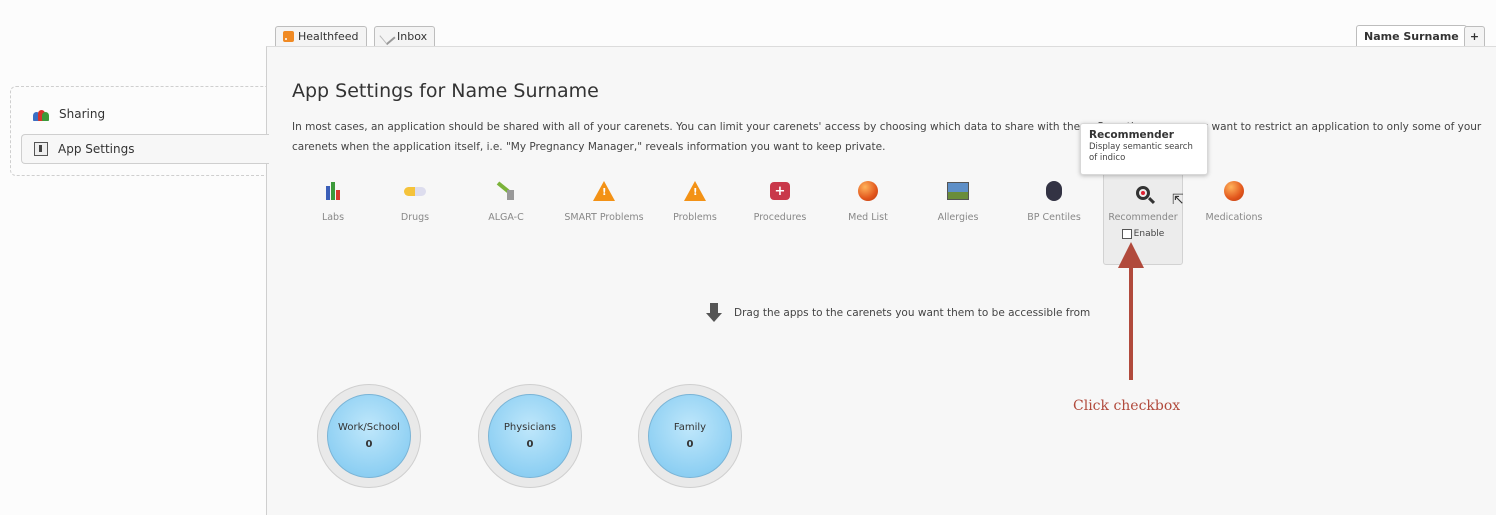 This screenshot has width=1496, height=515. I want to click on app-label: Recommender, so click(1143, 217).